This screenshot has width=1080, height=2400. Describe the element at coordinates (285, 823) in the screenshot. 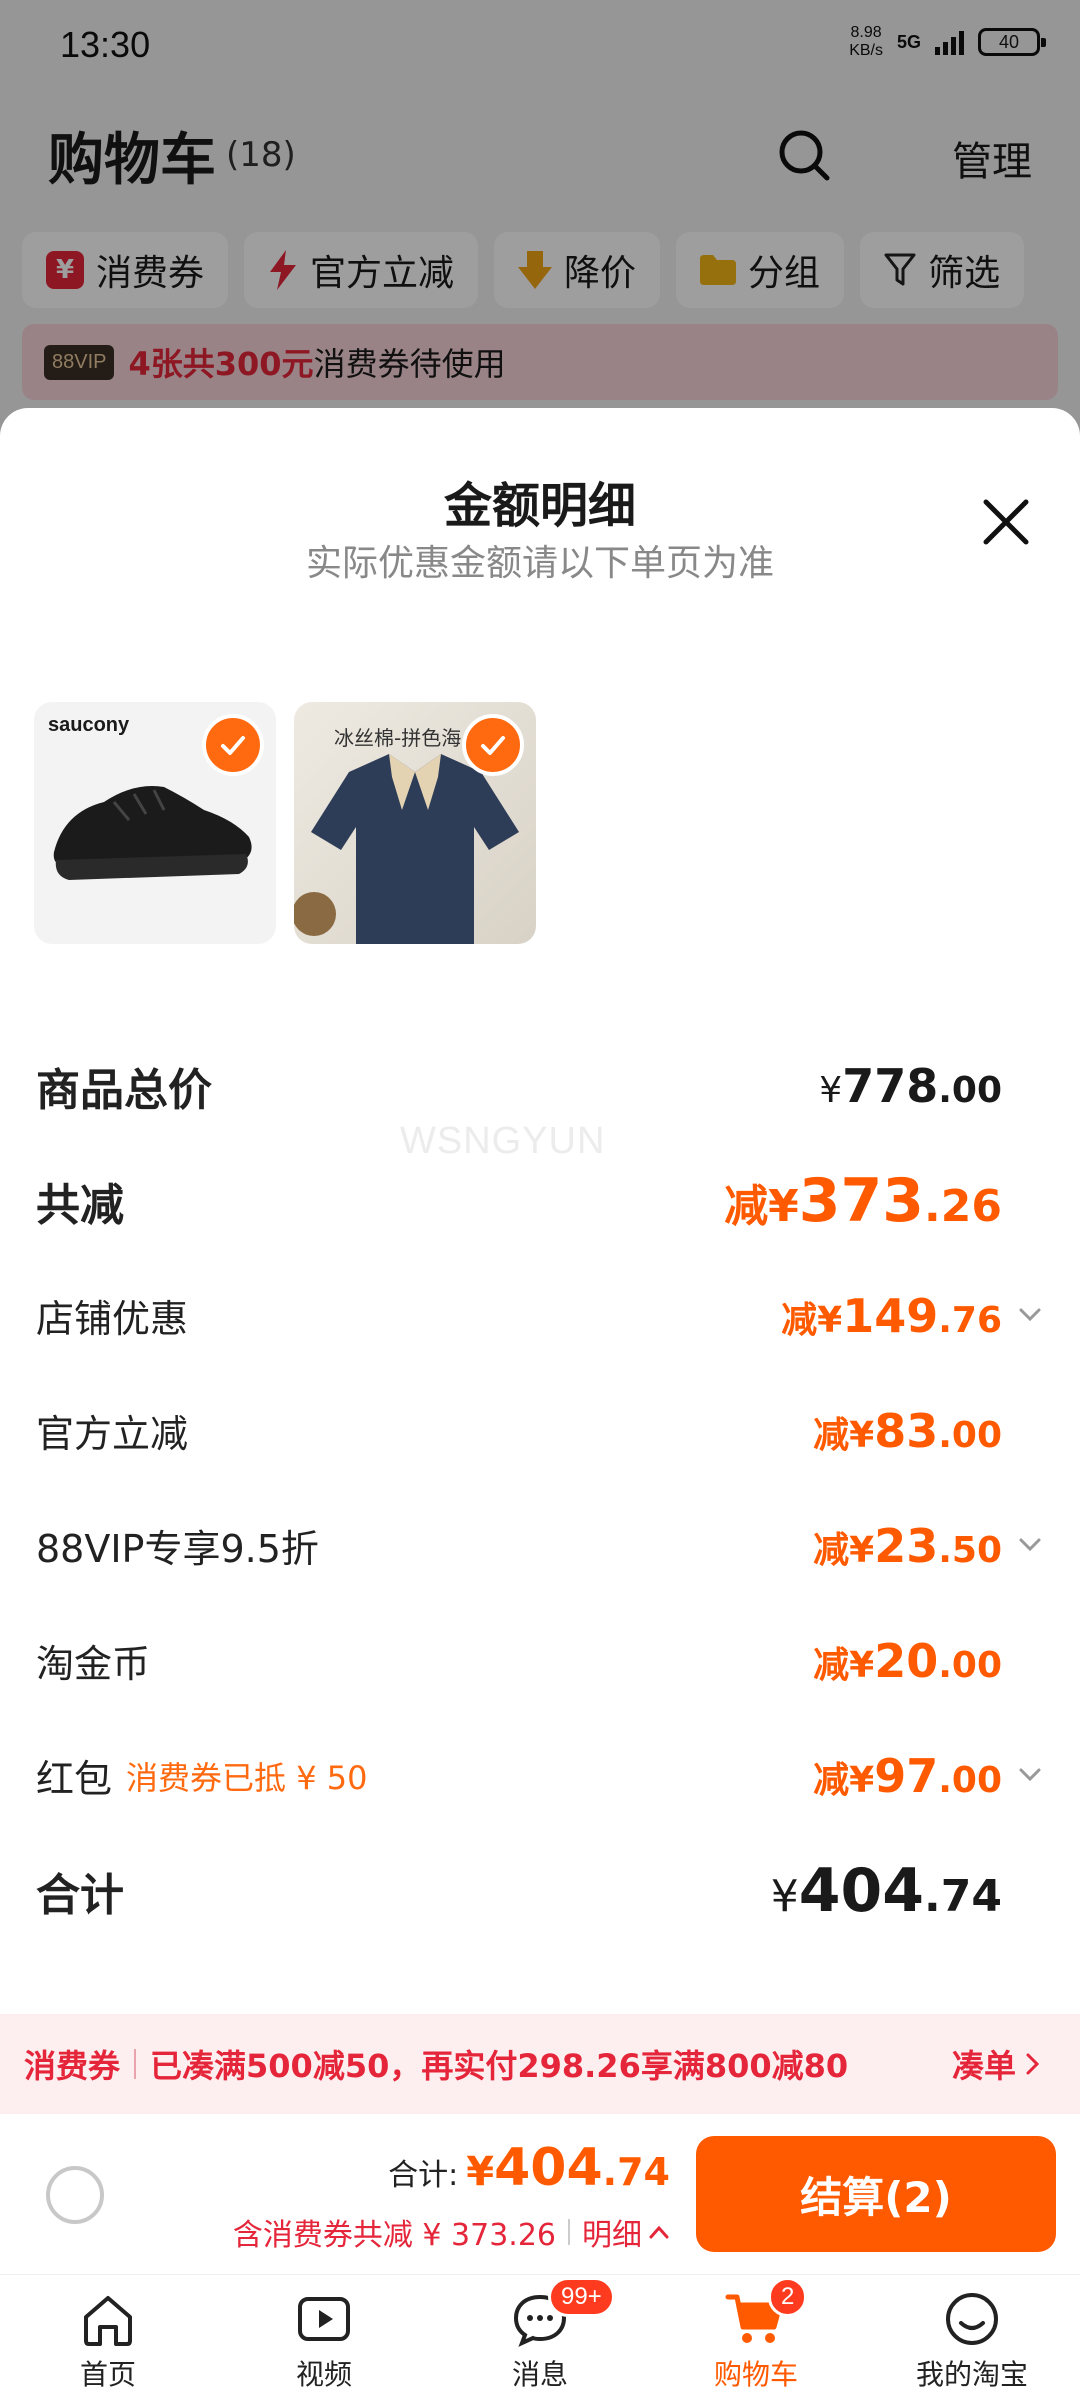

I see `selected-products: saucony 冰丝棉-拼色海` at that location.